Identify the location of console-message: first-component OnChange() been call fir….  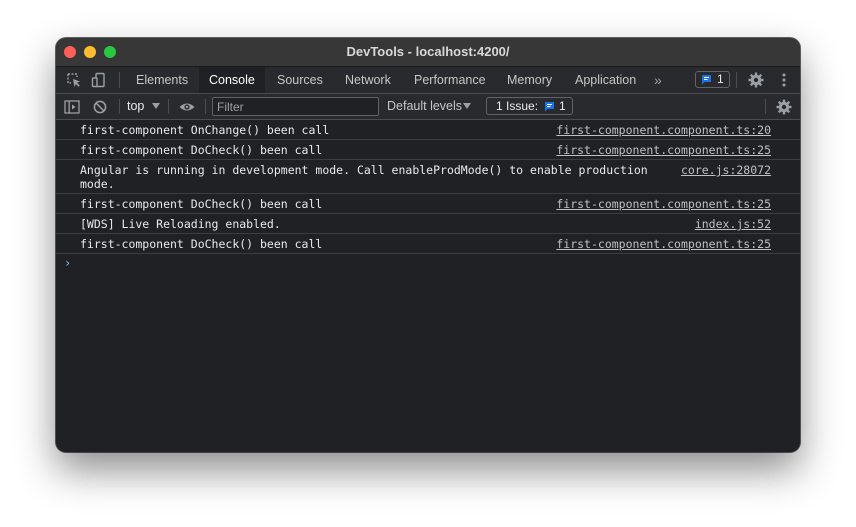
(428, 130).